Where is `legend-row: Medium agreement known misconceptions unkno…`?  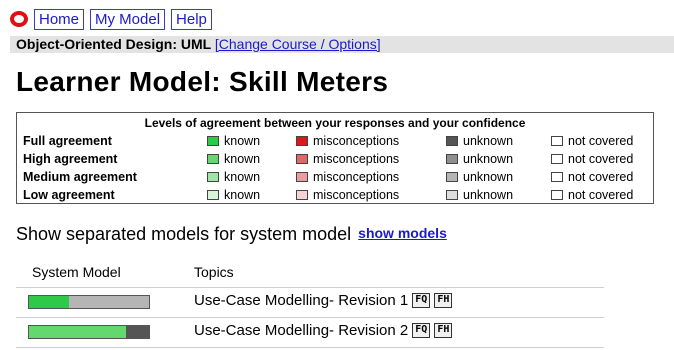
legend-row: Medium agreement known misconceptions unkno… is located at coordinates (336, 177).